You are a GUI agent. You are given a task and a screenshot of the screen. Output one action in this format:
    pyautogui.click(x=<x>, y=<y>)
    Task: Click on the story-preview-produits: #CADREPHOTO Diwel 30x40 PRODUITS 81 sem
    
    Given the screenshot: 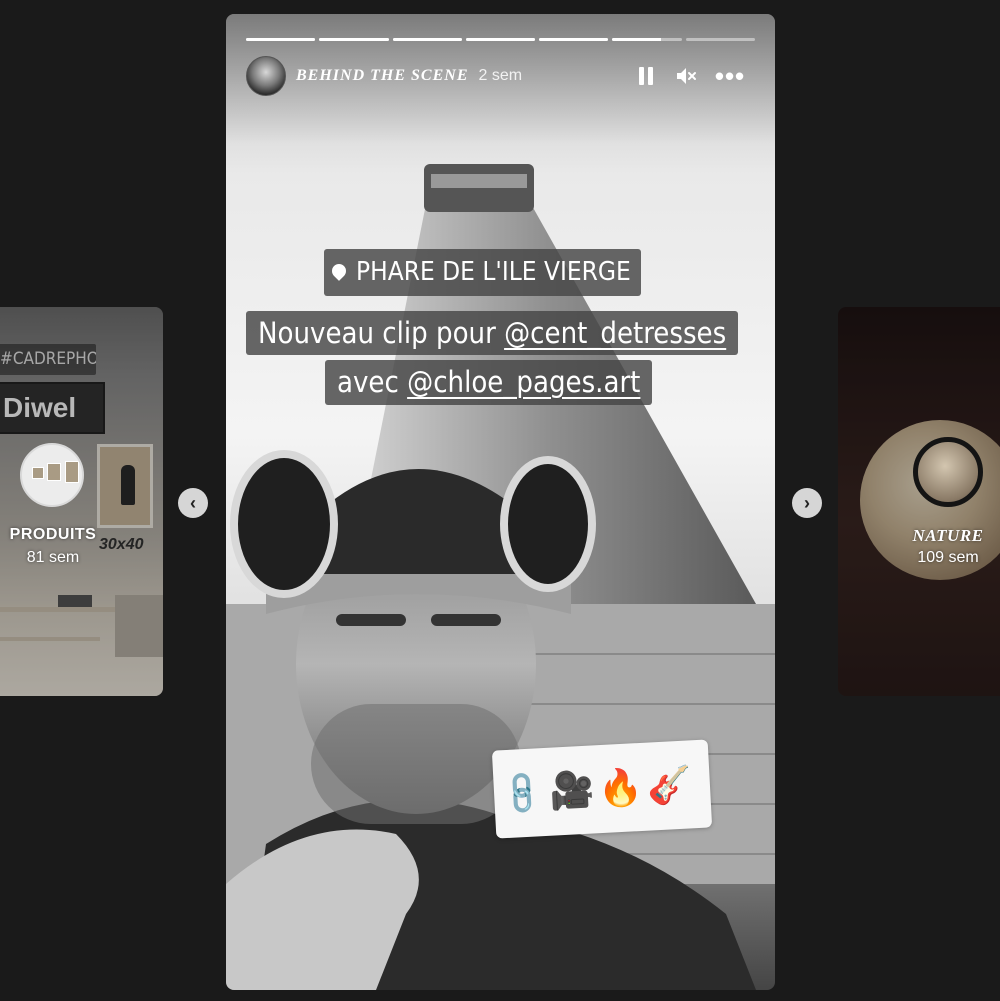 What is the action you would take?
    pyautogui.click(x=81, y=501)
    